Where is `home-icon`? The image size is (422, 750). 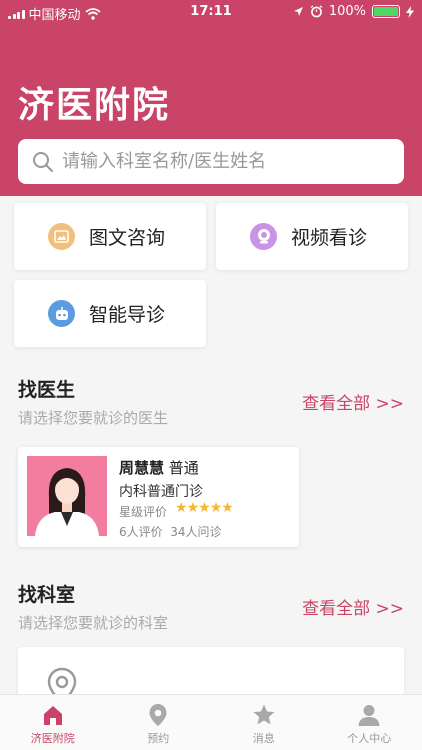
home-icon is located at coordinates (52, 715).